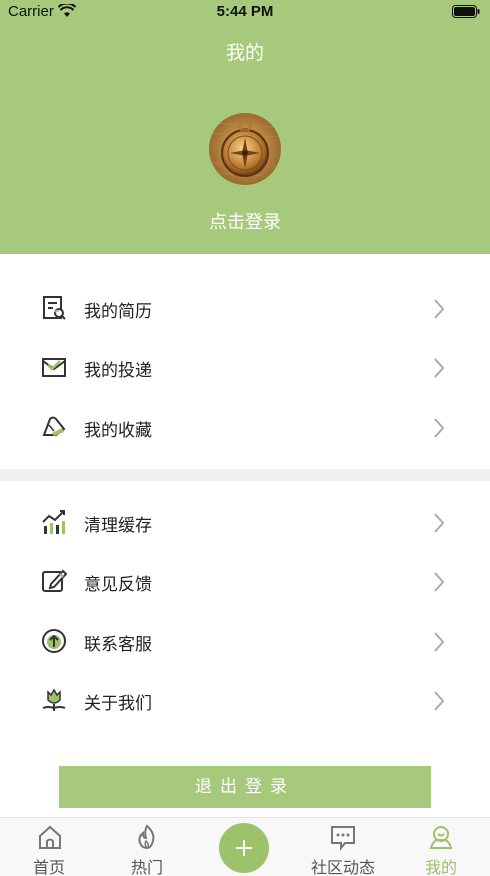 Image resolution: width=490 pixels, height=876 pixels. What do you see at coordinates (118, 371) in the screenshot?
I see `menu-label-applications: 我的投递` at bounding box center [118, 371].